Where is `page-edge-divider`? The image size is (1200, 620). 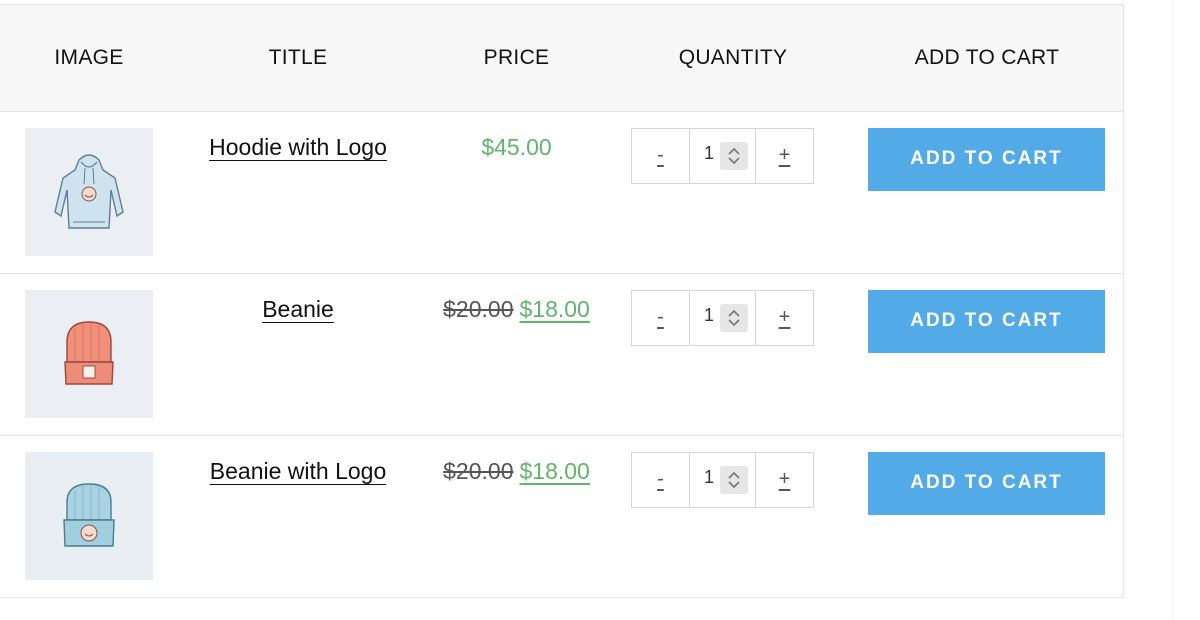
page-edge-divider is located at coordinates (1172, 310).